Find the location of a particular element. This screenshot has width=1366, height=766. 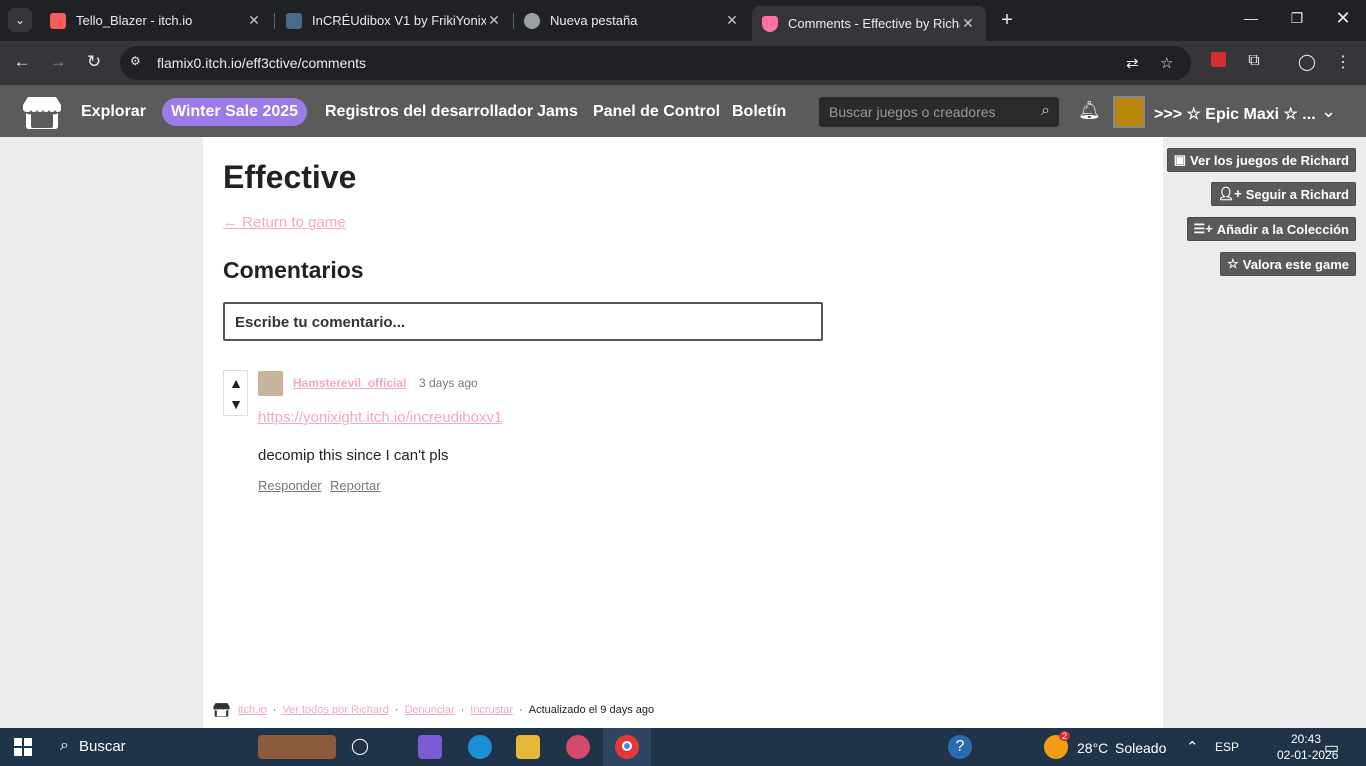

taskbar-search: ⌕ Buscar is located at coordinates (93, 746).